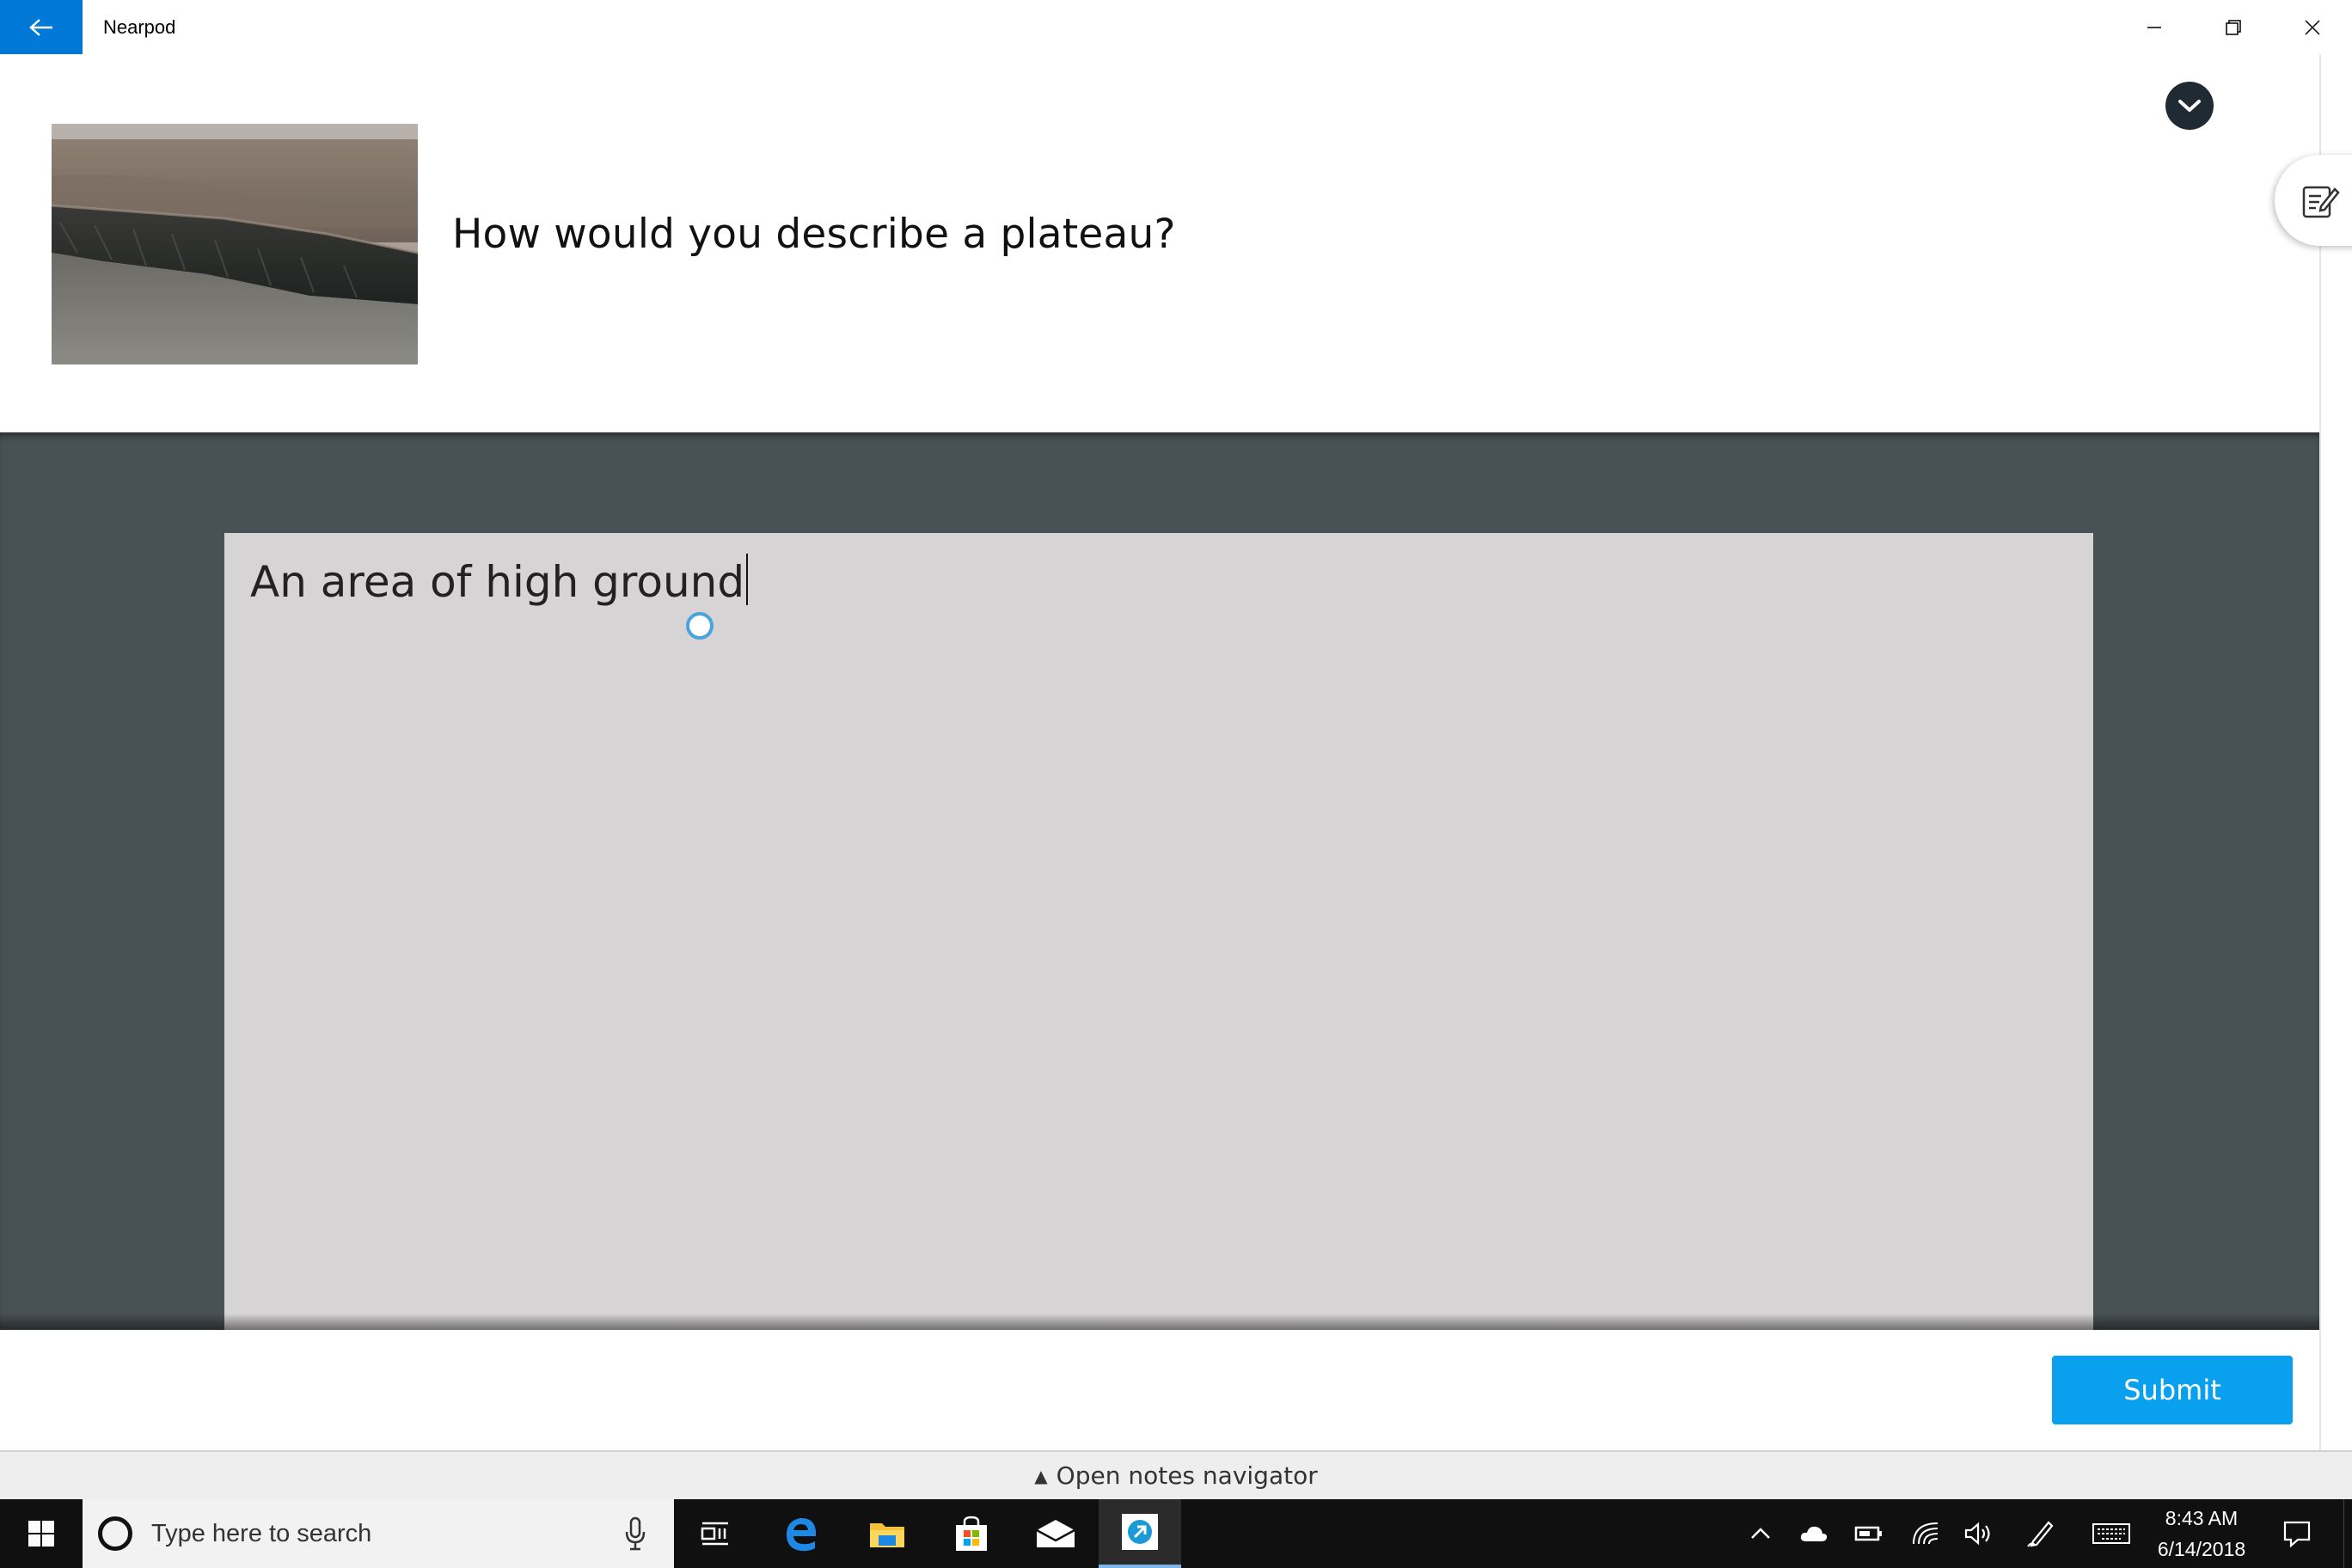  I want to click on search-placeholder: Type here to search, so click(261, 1533).